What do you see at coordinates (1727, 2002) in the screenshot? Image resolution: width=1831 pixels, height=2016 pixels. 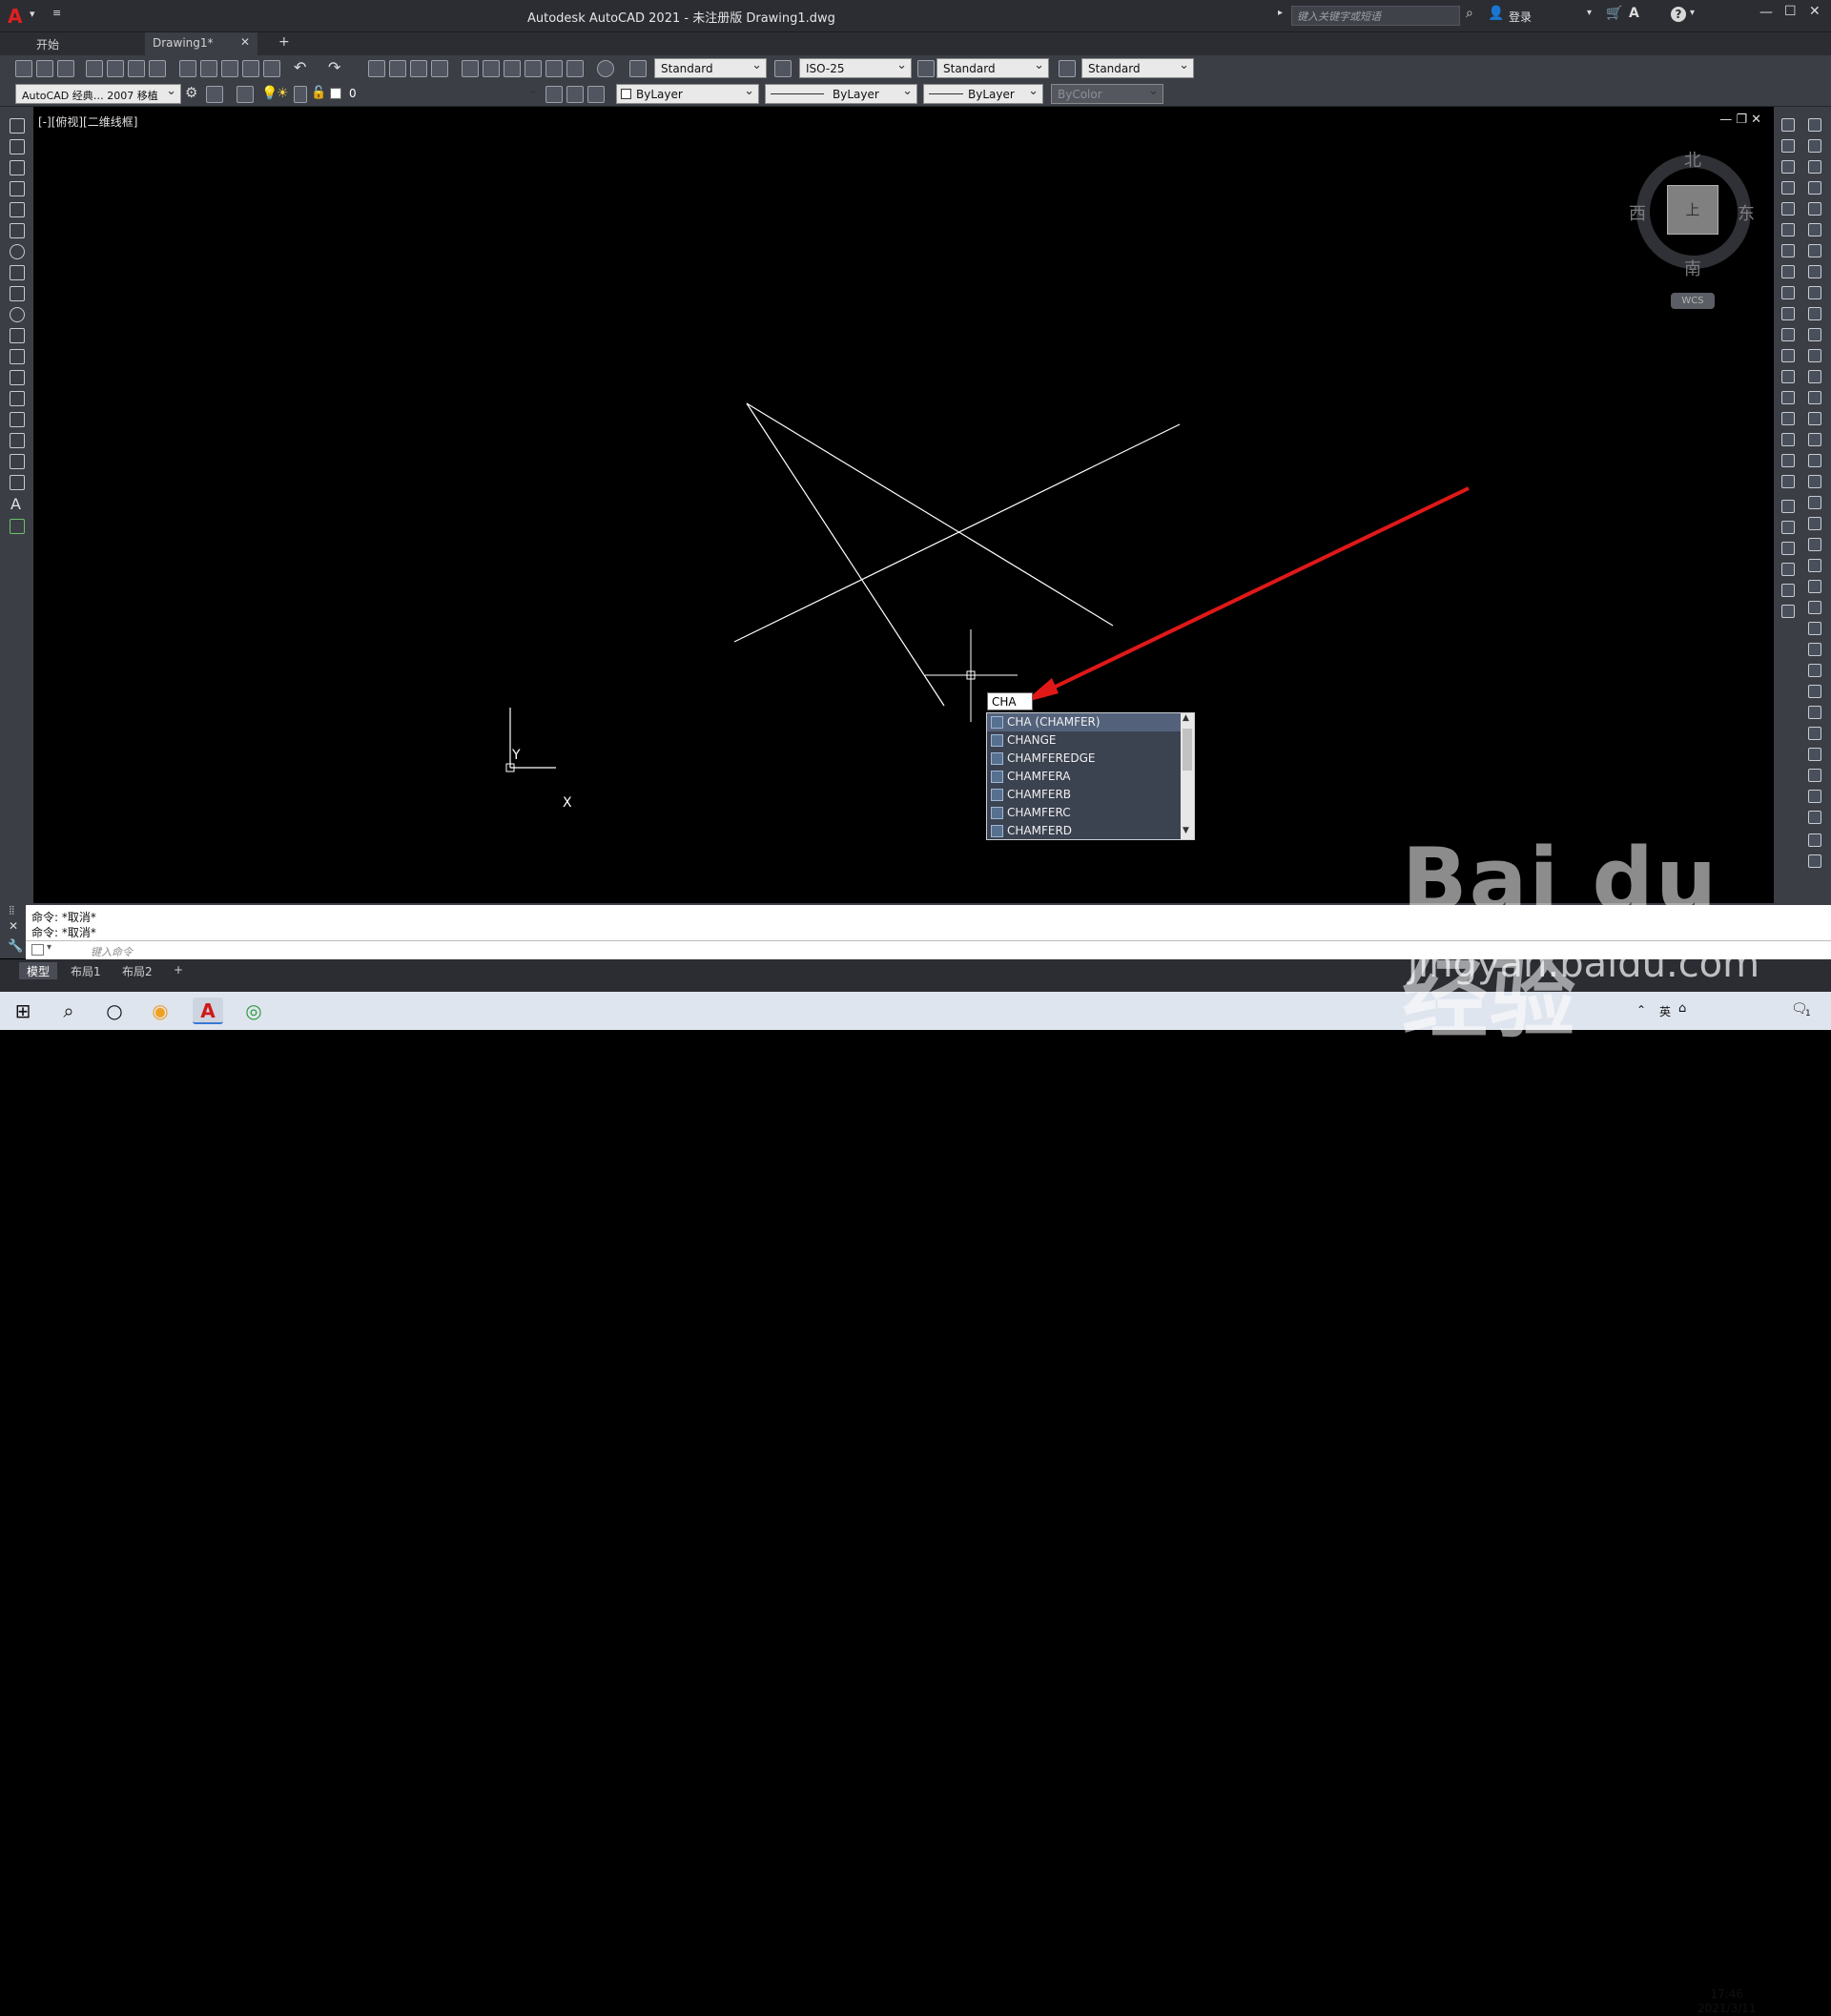 I see `taskbar-clock: 17:46 2021/3/11` at bounding box center [1727, 2002].